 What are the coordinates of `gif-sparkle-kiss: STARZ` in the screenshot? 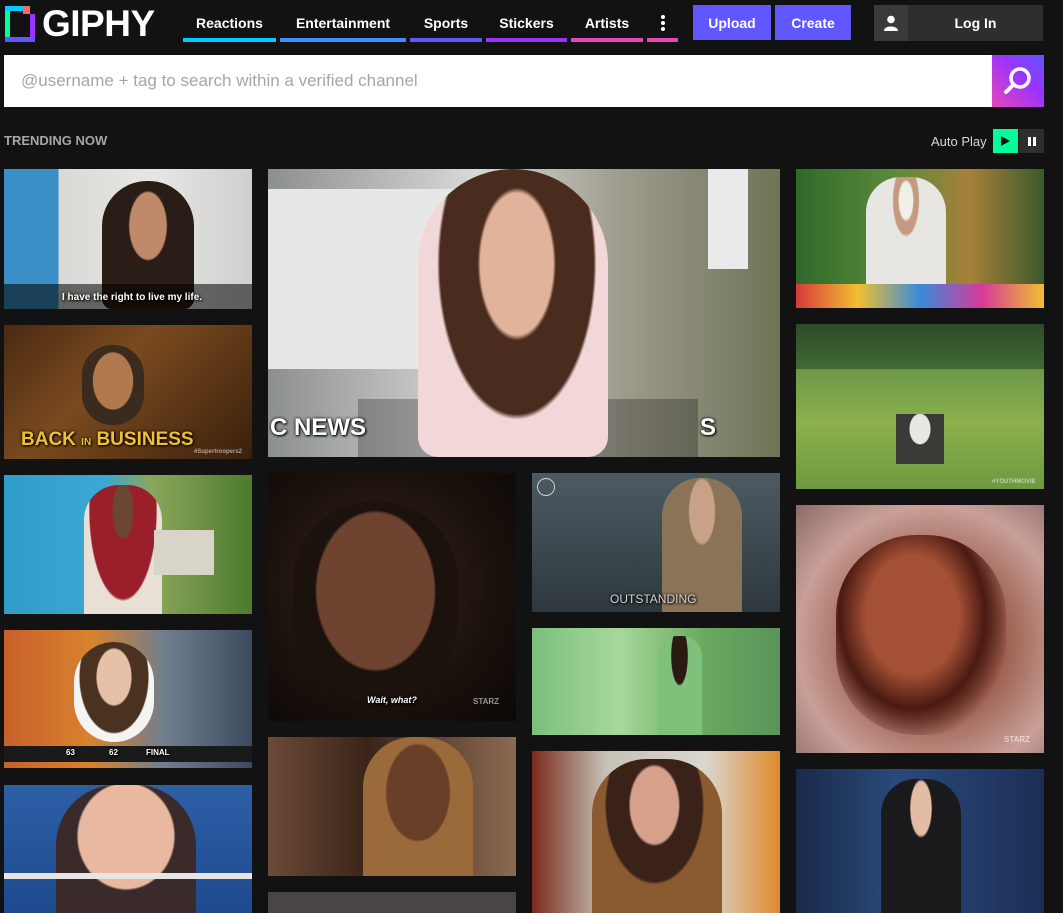 It's located at (920, 629).